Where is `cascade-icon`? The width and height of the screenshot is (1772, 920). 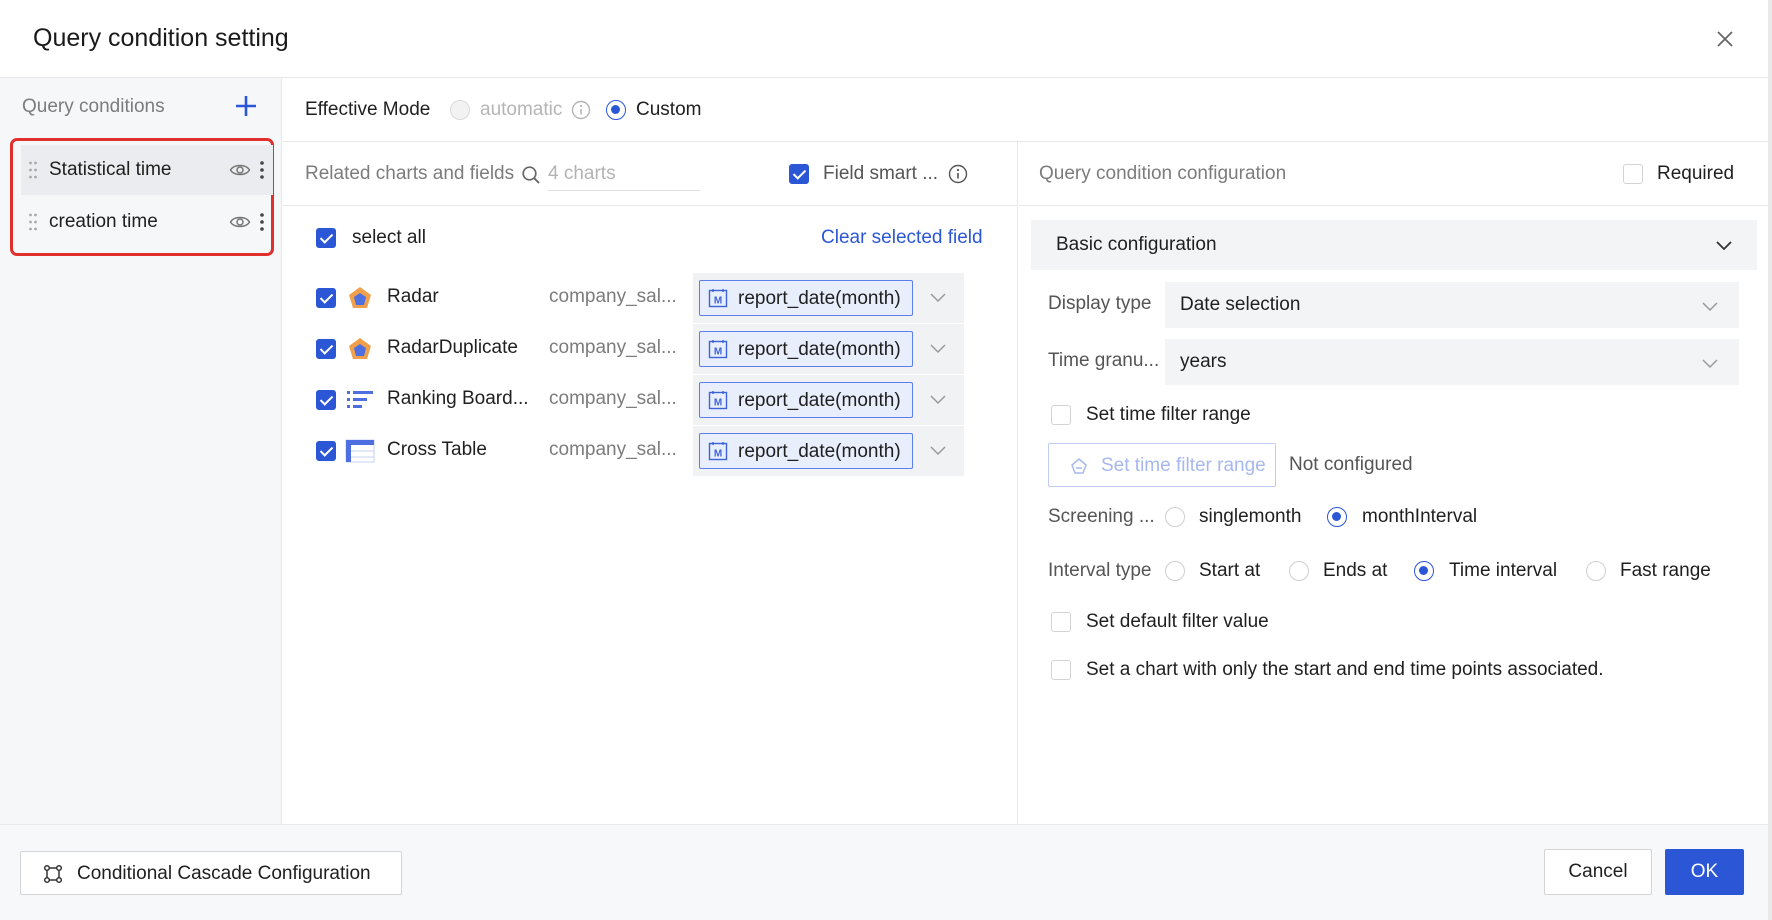
cascade-icon is located at coordinates (53, 874).